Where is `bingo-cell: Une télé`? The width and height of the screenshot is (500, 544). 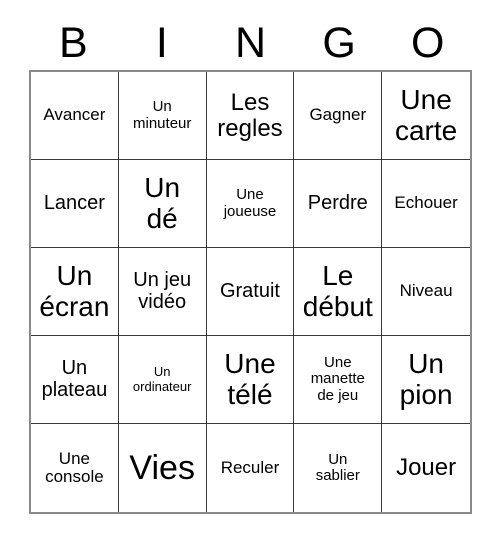
bingo-cell: Une télé is located at coordinates (250, 380).